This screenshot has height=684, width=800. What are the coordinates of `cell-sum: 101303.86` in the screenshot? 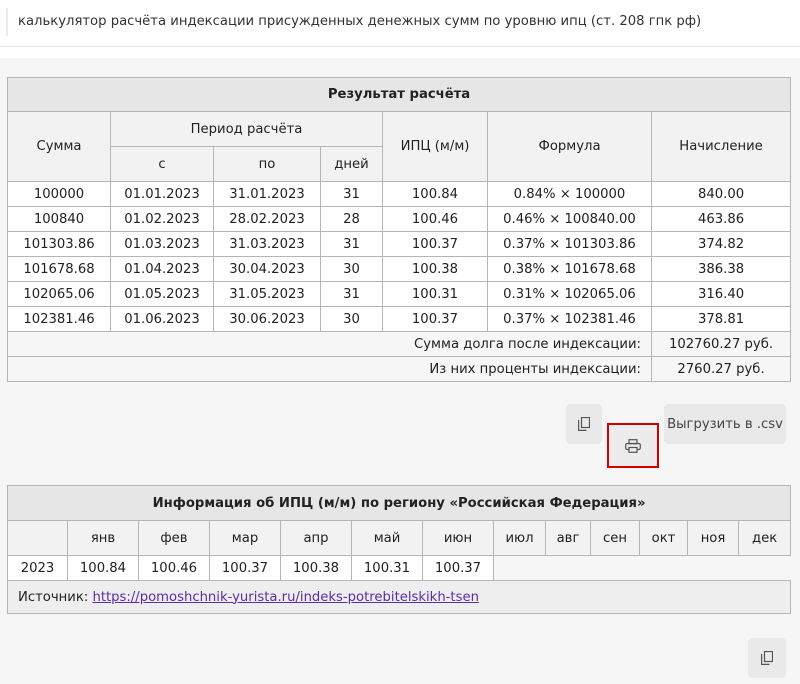 It's located at (59, 244).